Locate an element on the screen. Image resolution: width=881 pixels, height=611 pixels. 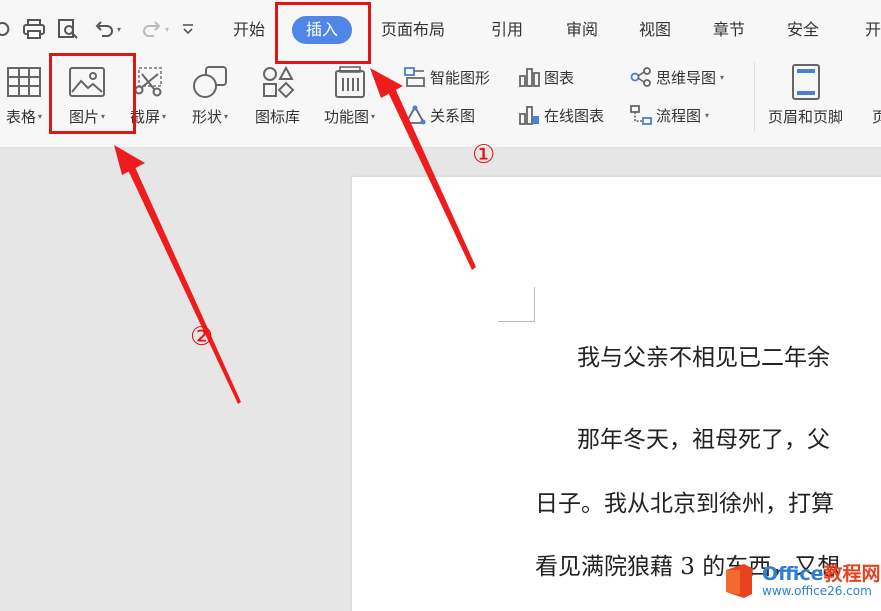
step-1-marker: ① is located at coordinates (484, 155).